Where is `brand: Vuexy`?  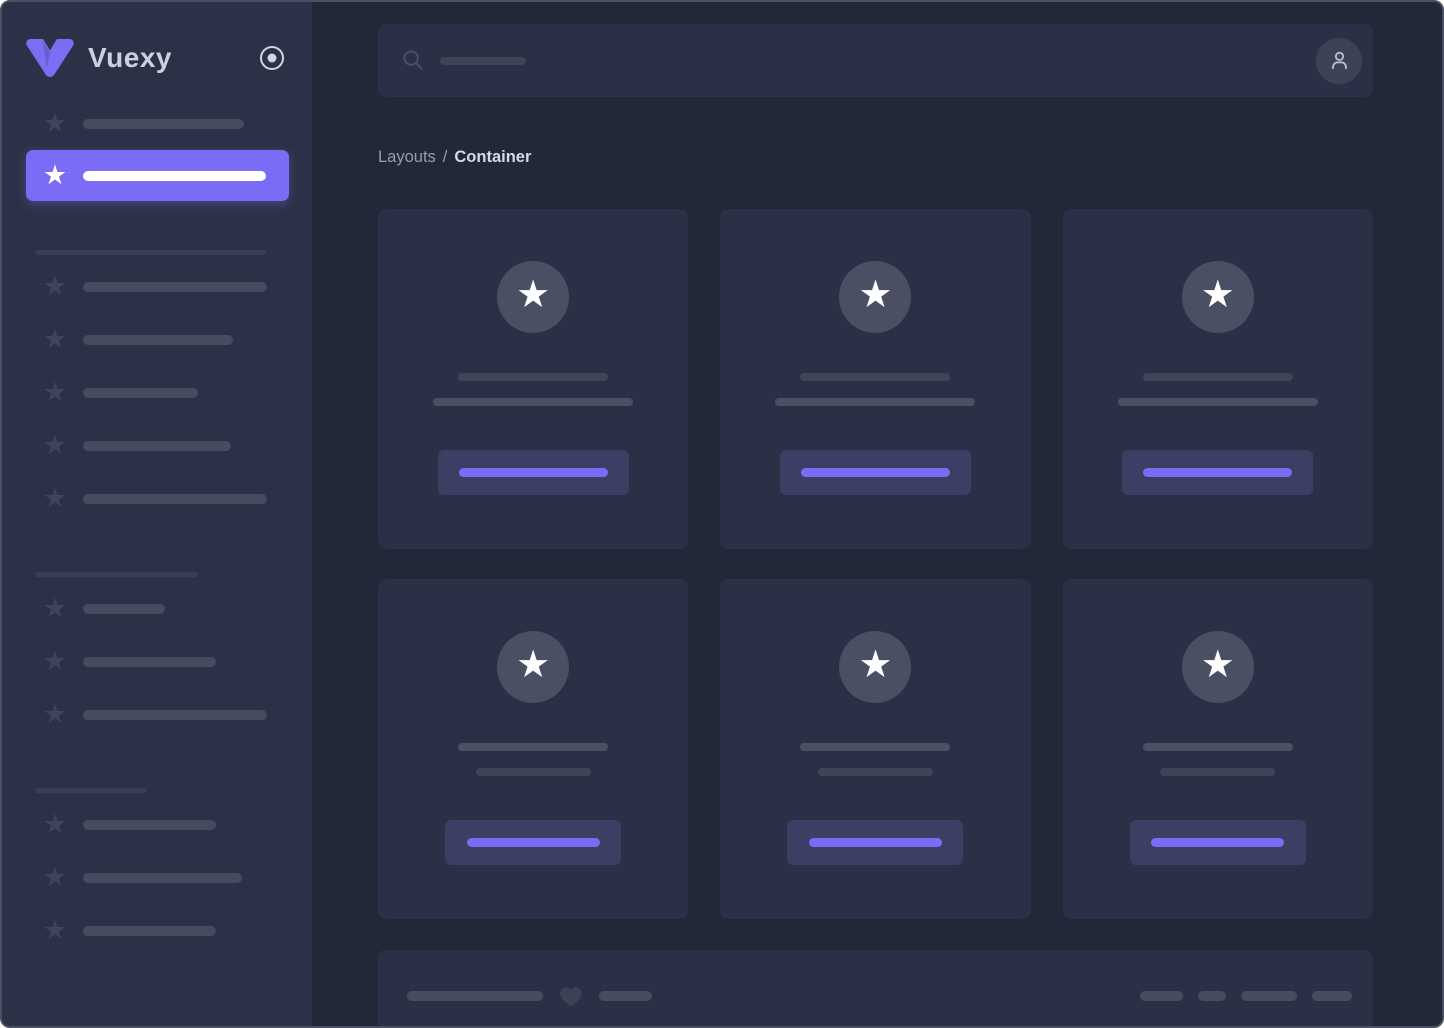 brand: Vuexy is located at coordinates (157, 58).